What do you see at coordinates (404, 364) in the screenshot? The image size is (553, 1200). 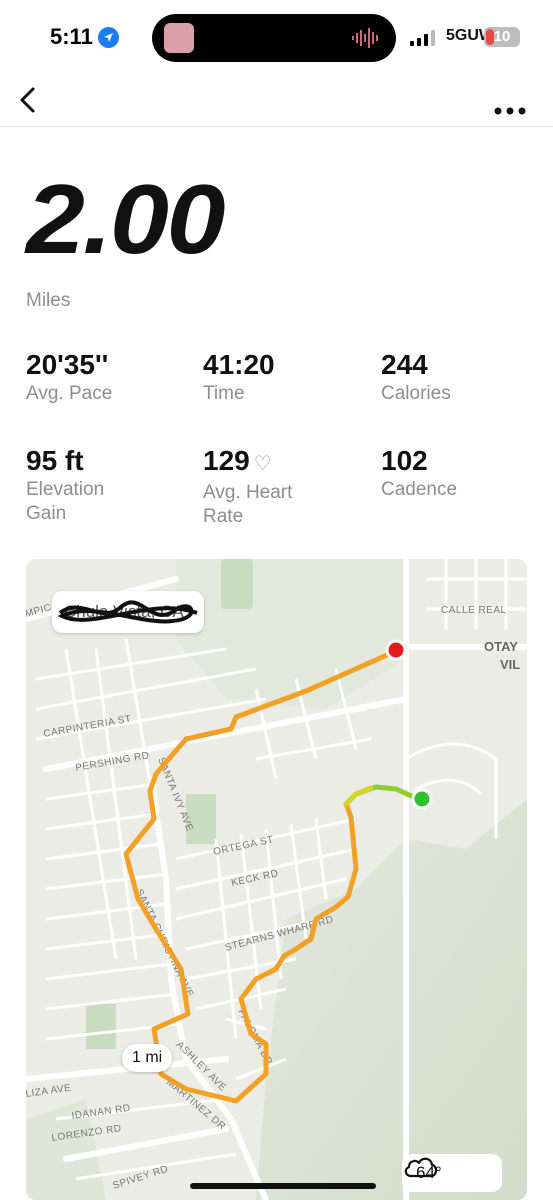 I see `stat-value: 244` at bounding box center [404, 364].